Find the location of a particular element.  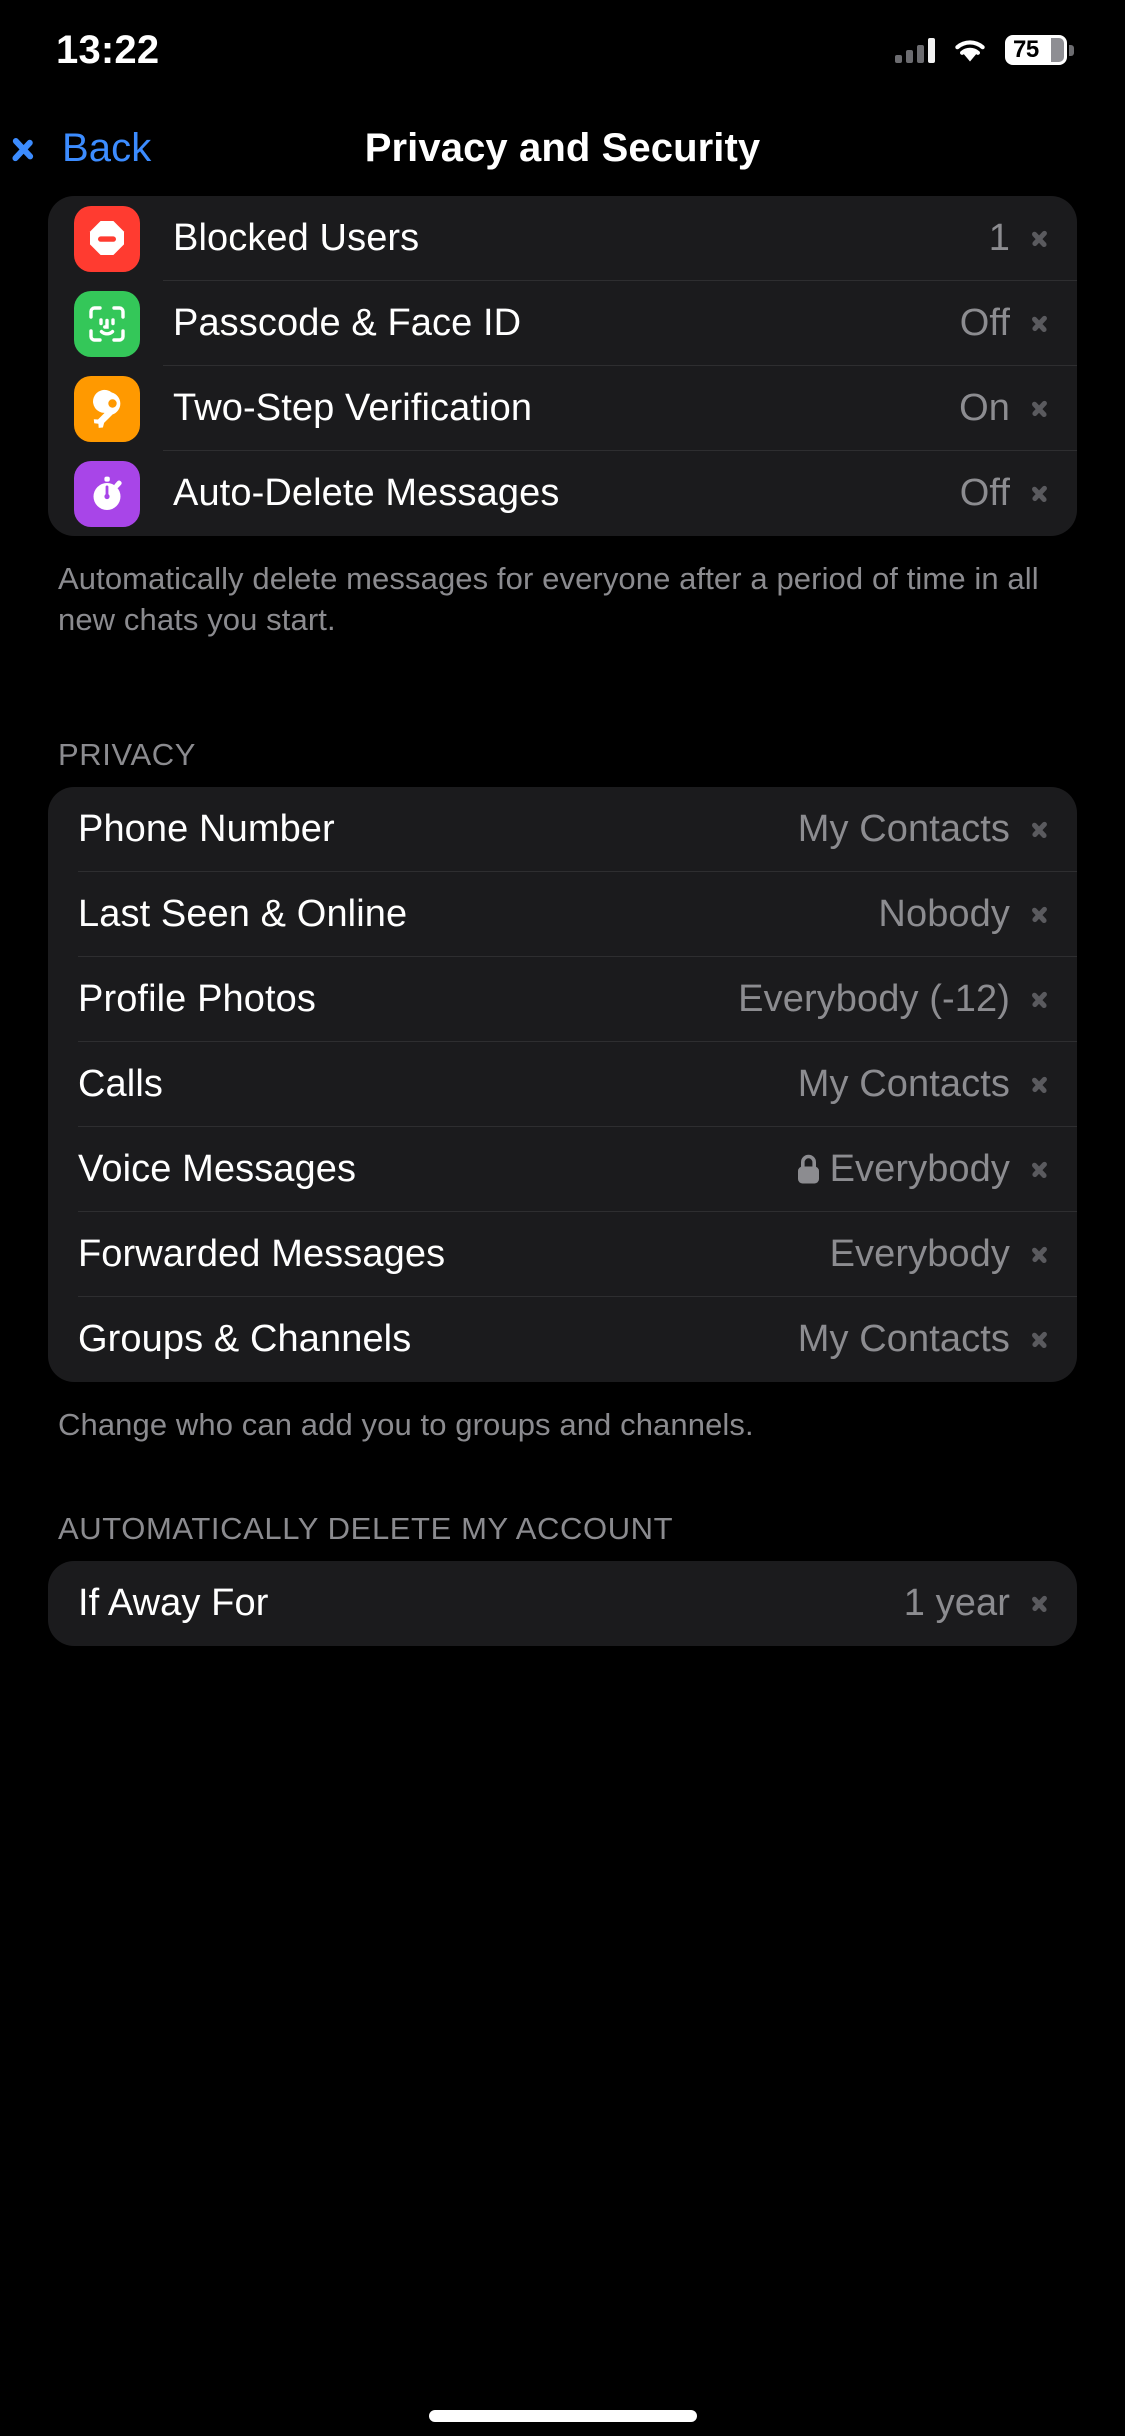

battery-icon: 75 is located at coordinates (1039, 50).